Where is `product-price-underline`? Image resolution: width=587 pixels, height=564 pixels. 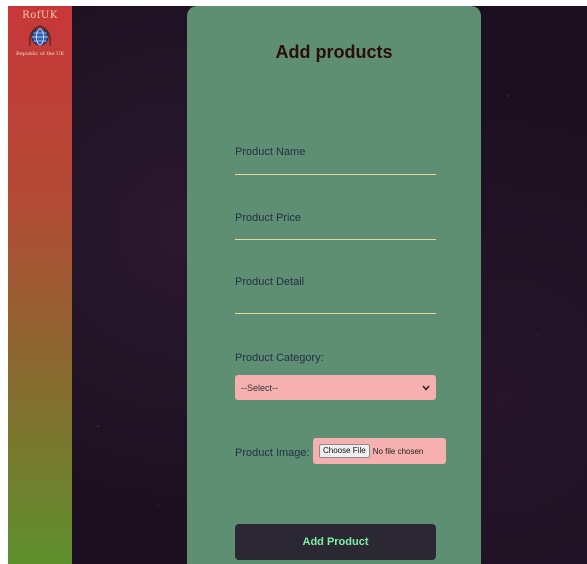 product-price-underline is located at coordinates (335, 239).